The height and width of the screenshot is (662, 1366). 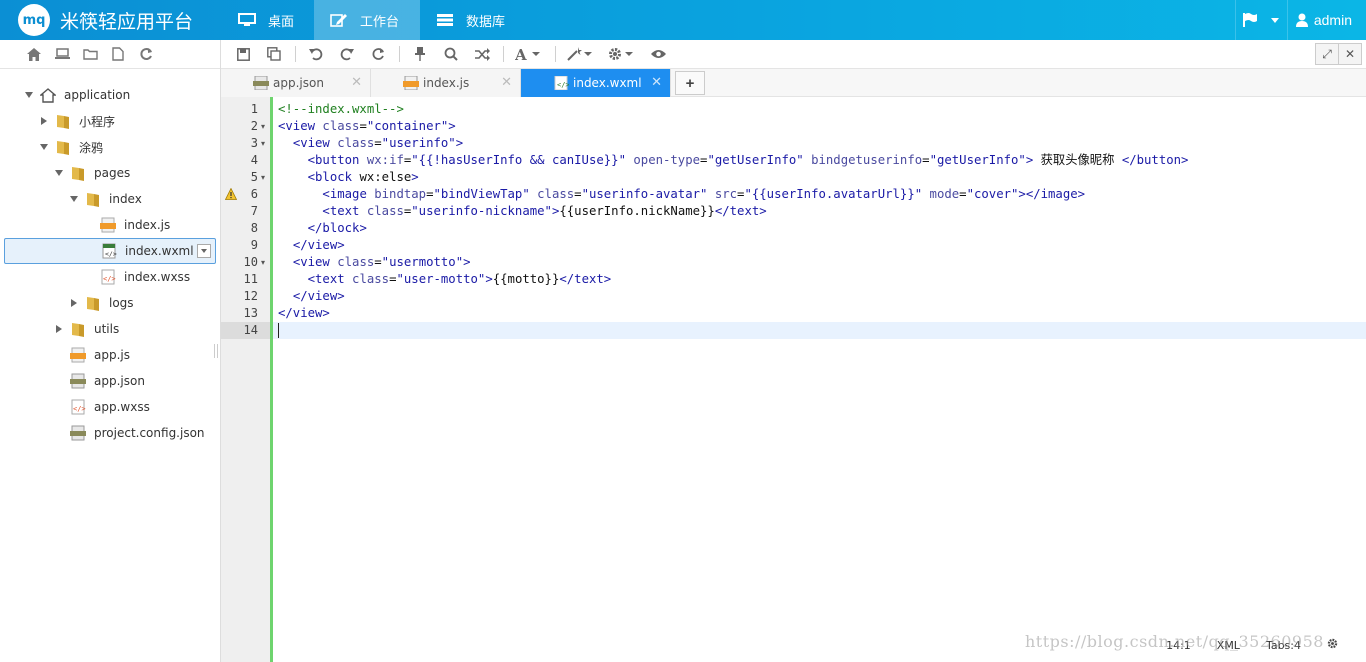 I want to click on nav-workbench: 工作台, so click(x=367, y=20).